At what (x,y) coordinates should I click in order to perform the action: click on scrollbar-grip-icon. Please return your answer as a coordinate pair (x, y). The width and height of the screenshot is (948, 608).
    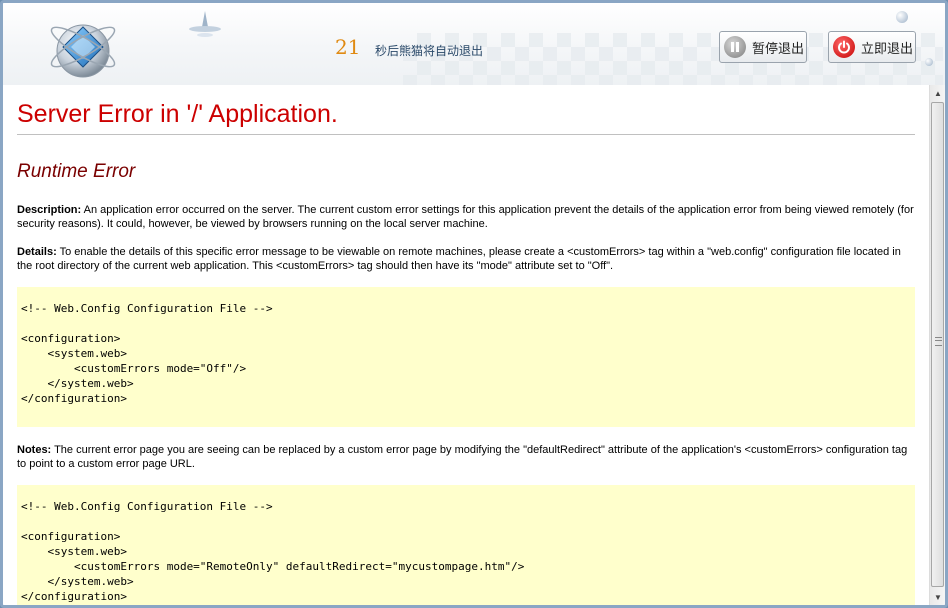
    Looking at the image, I should click on (938, 341).